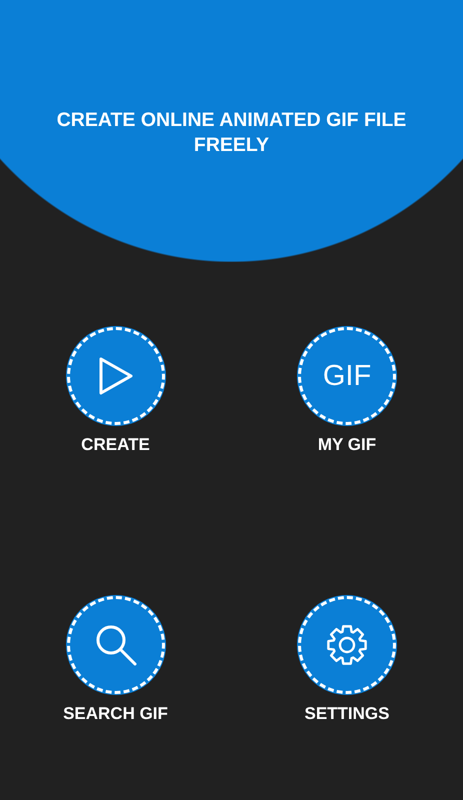 This screenshot has height=800, width=463. Describe the element at coordinates (232, 133) in the screenshot. I see `page-title: CREATE ONLINE ANIMATED GIF FILE FREELY` at that location.